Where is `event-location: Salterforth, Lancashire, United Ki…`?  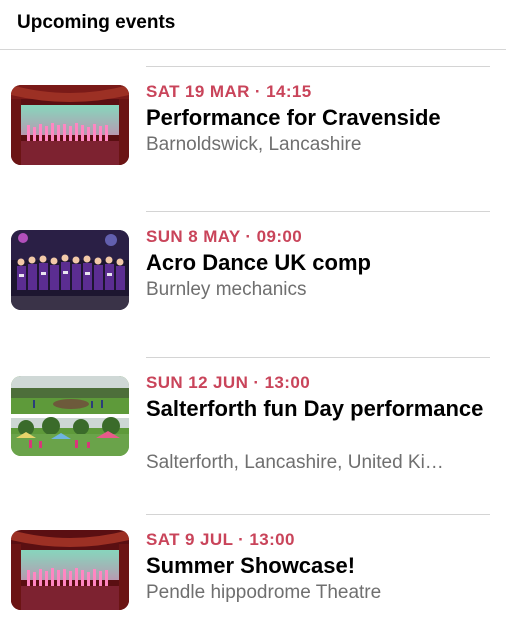
event-location: Salterforth, Lancashire, United Ki… is located at coordinates (295, 462).